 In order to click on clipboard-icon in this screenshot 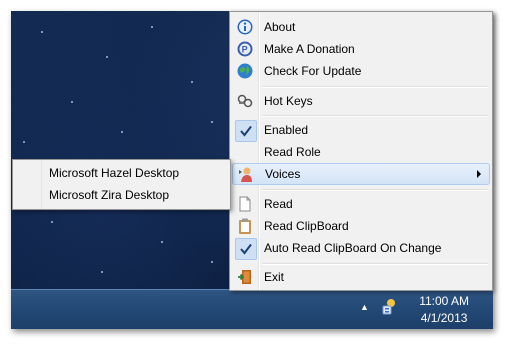, I will do `click(245, 226)`.